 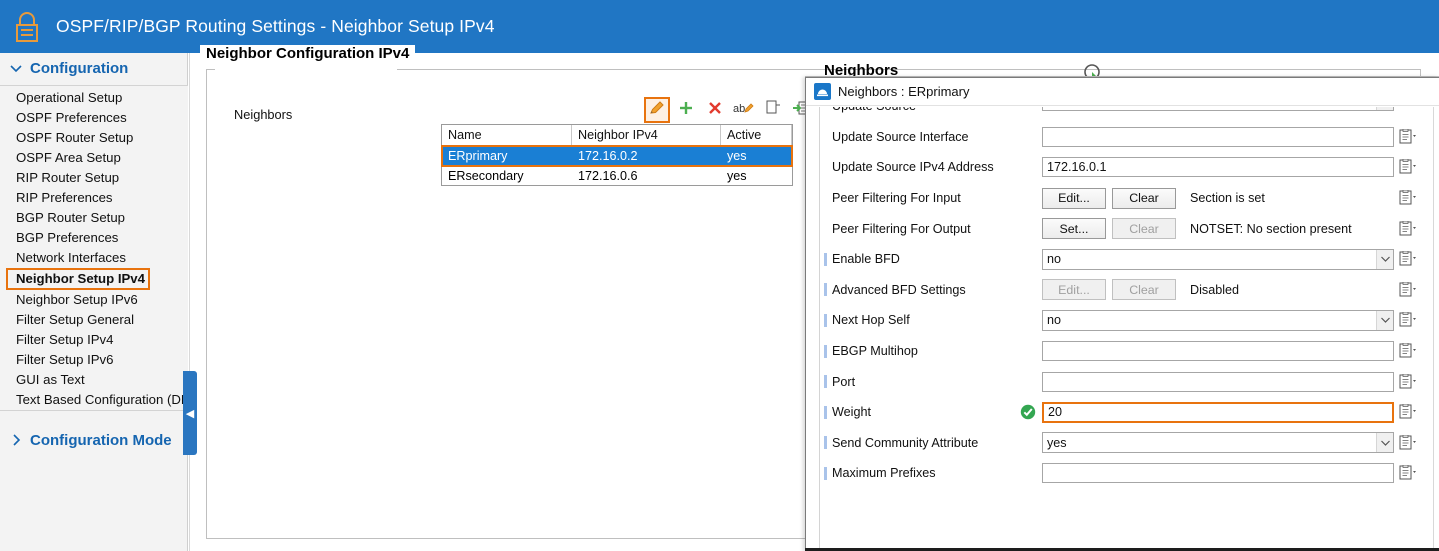 I want to click on sidebar-section-configuration: Configuration, so click(x=94, y=68).